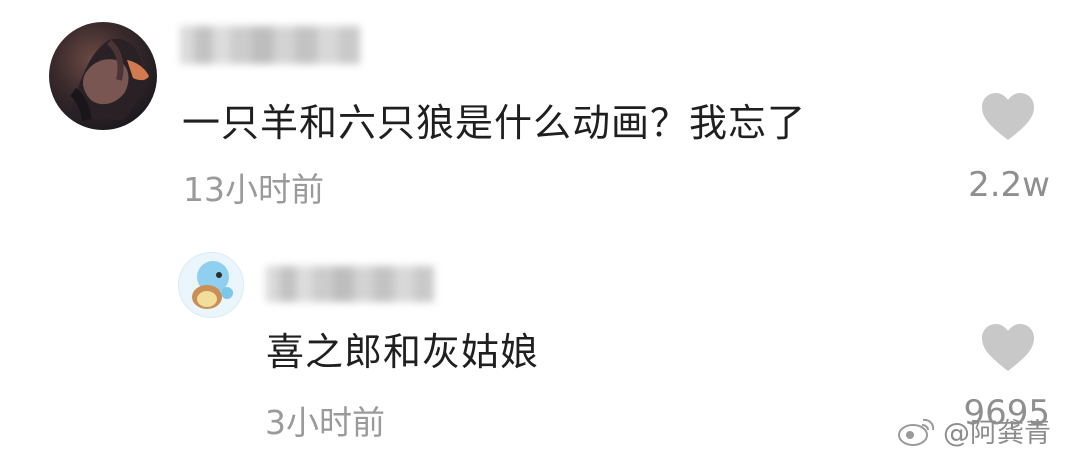 The width and height of the screenshot is (1079, 458). What do you see at coordinates (916, 432) in the screenshot?
I see `weibo-icon` at bounding box center [916, 432].